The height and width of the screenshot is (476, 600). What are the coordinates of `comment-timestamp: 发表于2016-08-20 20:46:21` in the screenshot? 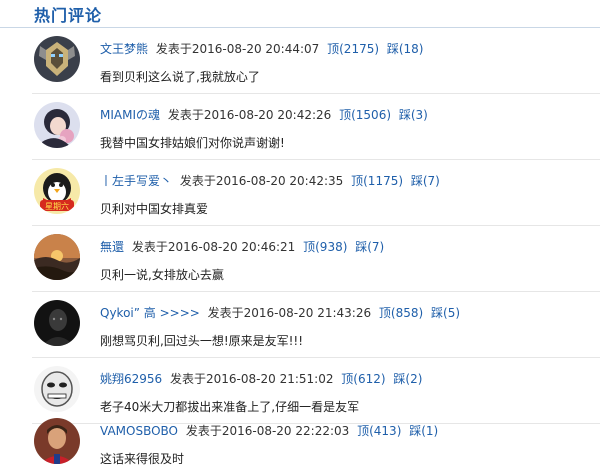 It's located at (213, 247).